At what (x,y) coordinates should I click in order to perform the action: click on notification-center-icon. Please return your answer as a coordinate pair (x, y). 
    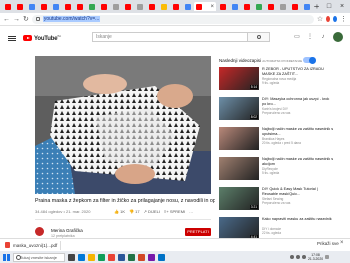
    Looking at the image, I should click on (327, 257).